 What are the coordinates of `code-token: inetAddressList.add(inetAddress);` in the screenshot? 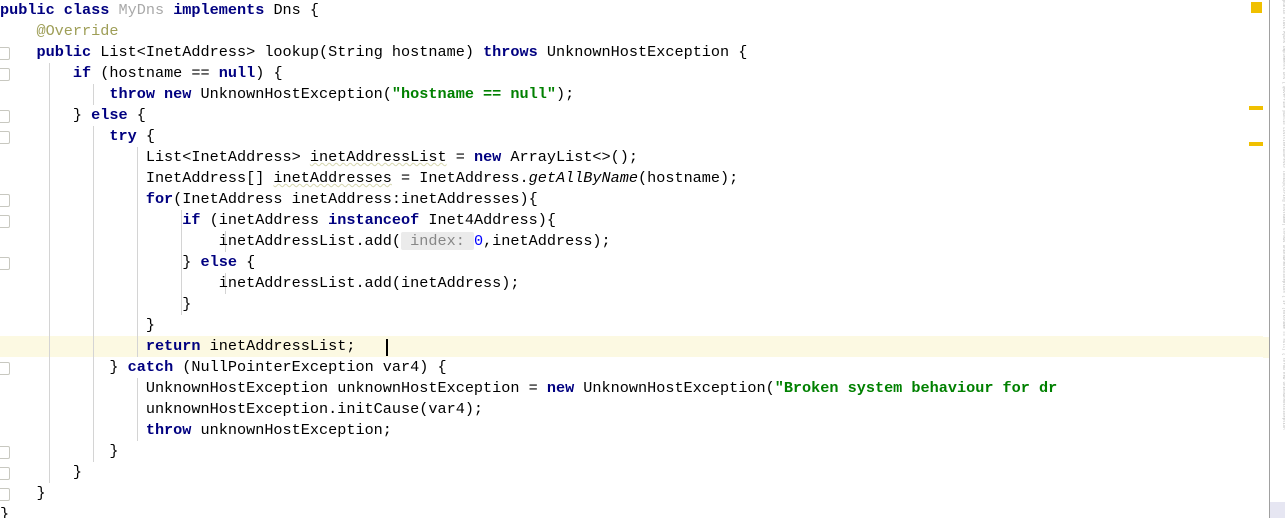 It's located at (260, 283).